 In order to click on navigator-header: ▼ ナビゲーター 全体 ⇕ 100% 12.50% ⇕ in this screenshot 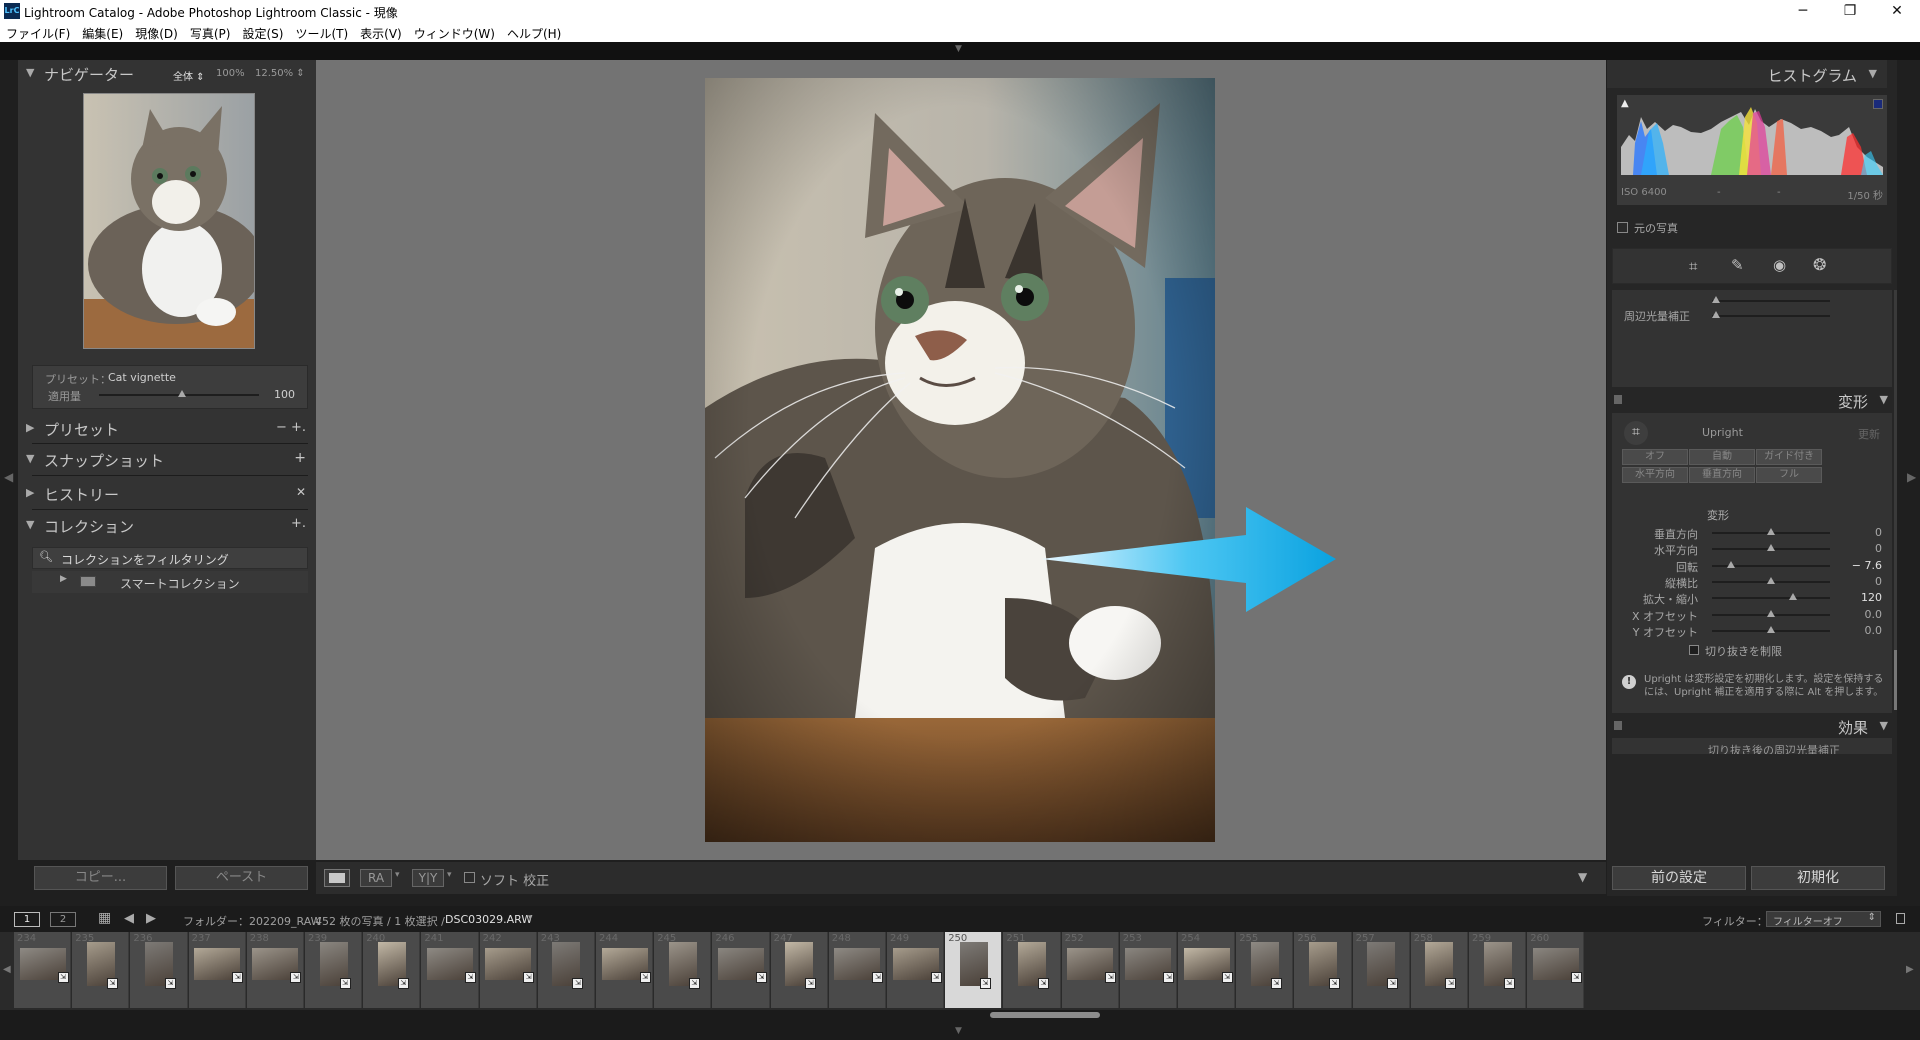, I will do `click(167, 74)`.